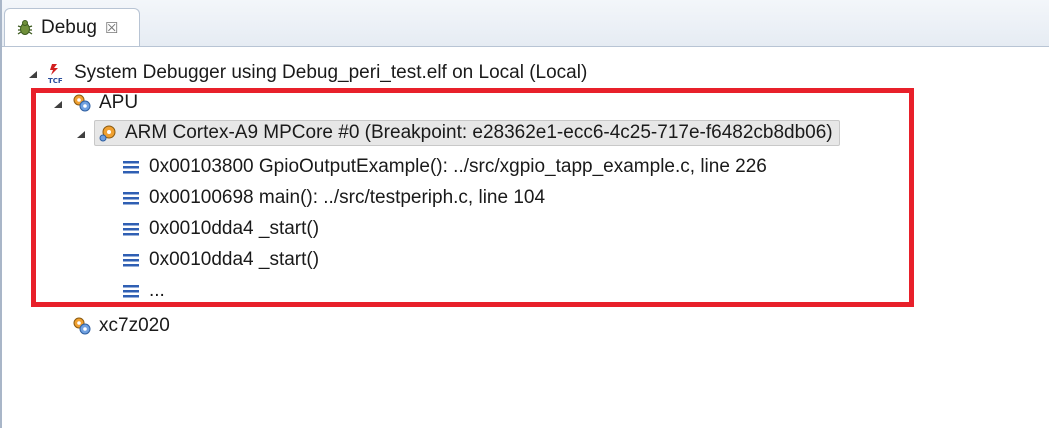 This screenshot has width=1049, height=428. Describe the element at coordinates (82, 326) in the screenshot. I see `processor-group-icon` at that location.